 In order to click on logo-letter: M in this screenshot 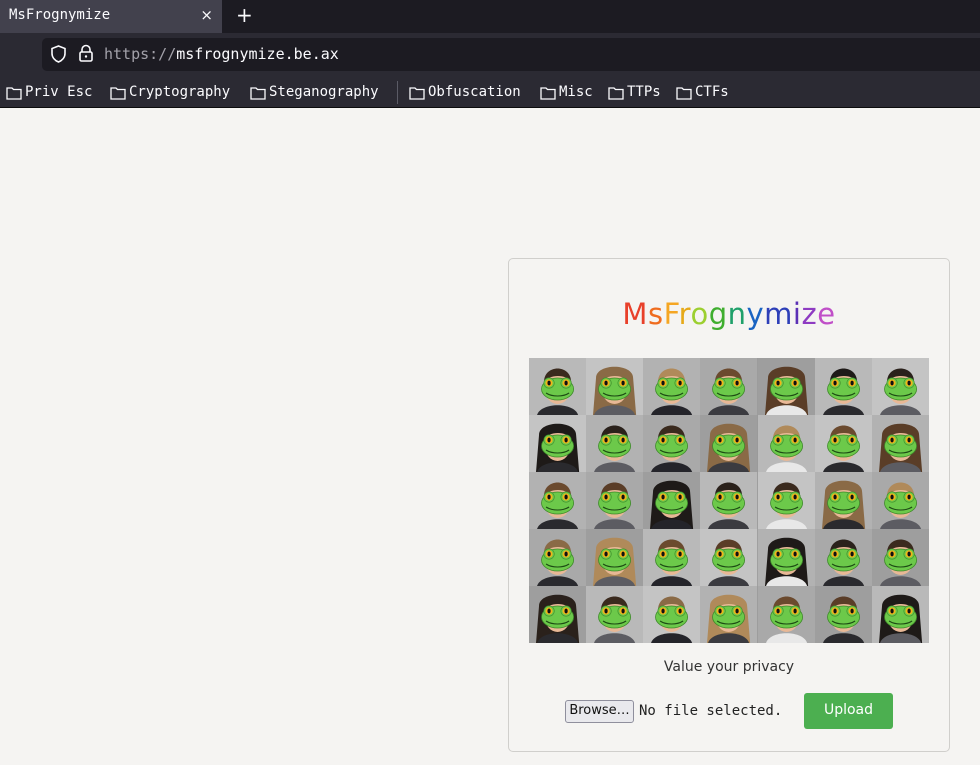, I will do `click(635, 314)`.